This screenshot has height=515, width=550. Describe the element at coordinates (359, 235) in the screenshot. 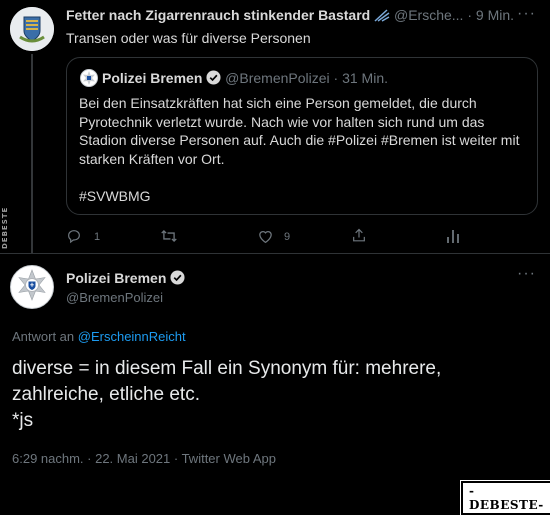

I see `share-icon` at that location.